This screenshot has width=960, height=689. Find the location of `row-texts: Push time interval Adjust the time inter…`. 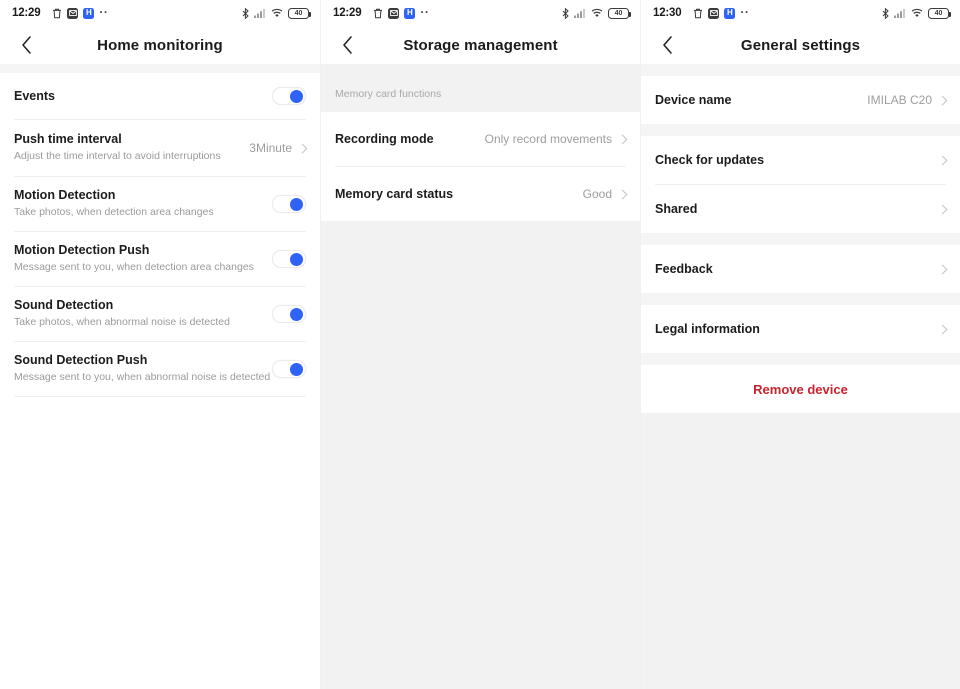

row-texts: Push time interval Adjust the time inter… is located at coordinates (117, 148).